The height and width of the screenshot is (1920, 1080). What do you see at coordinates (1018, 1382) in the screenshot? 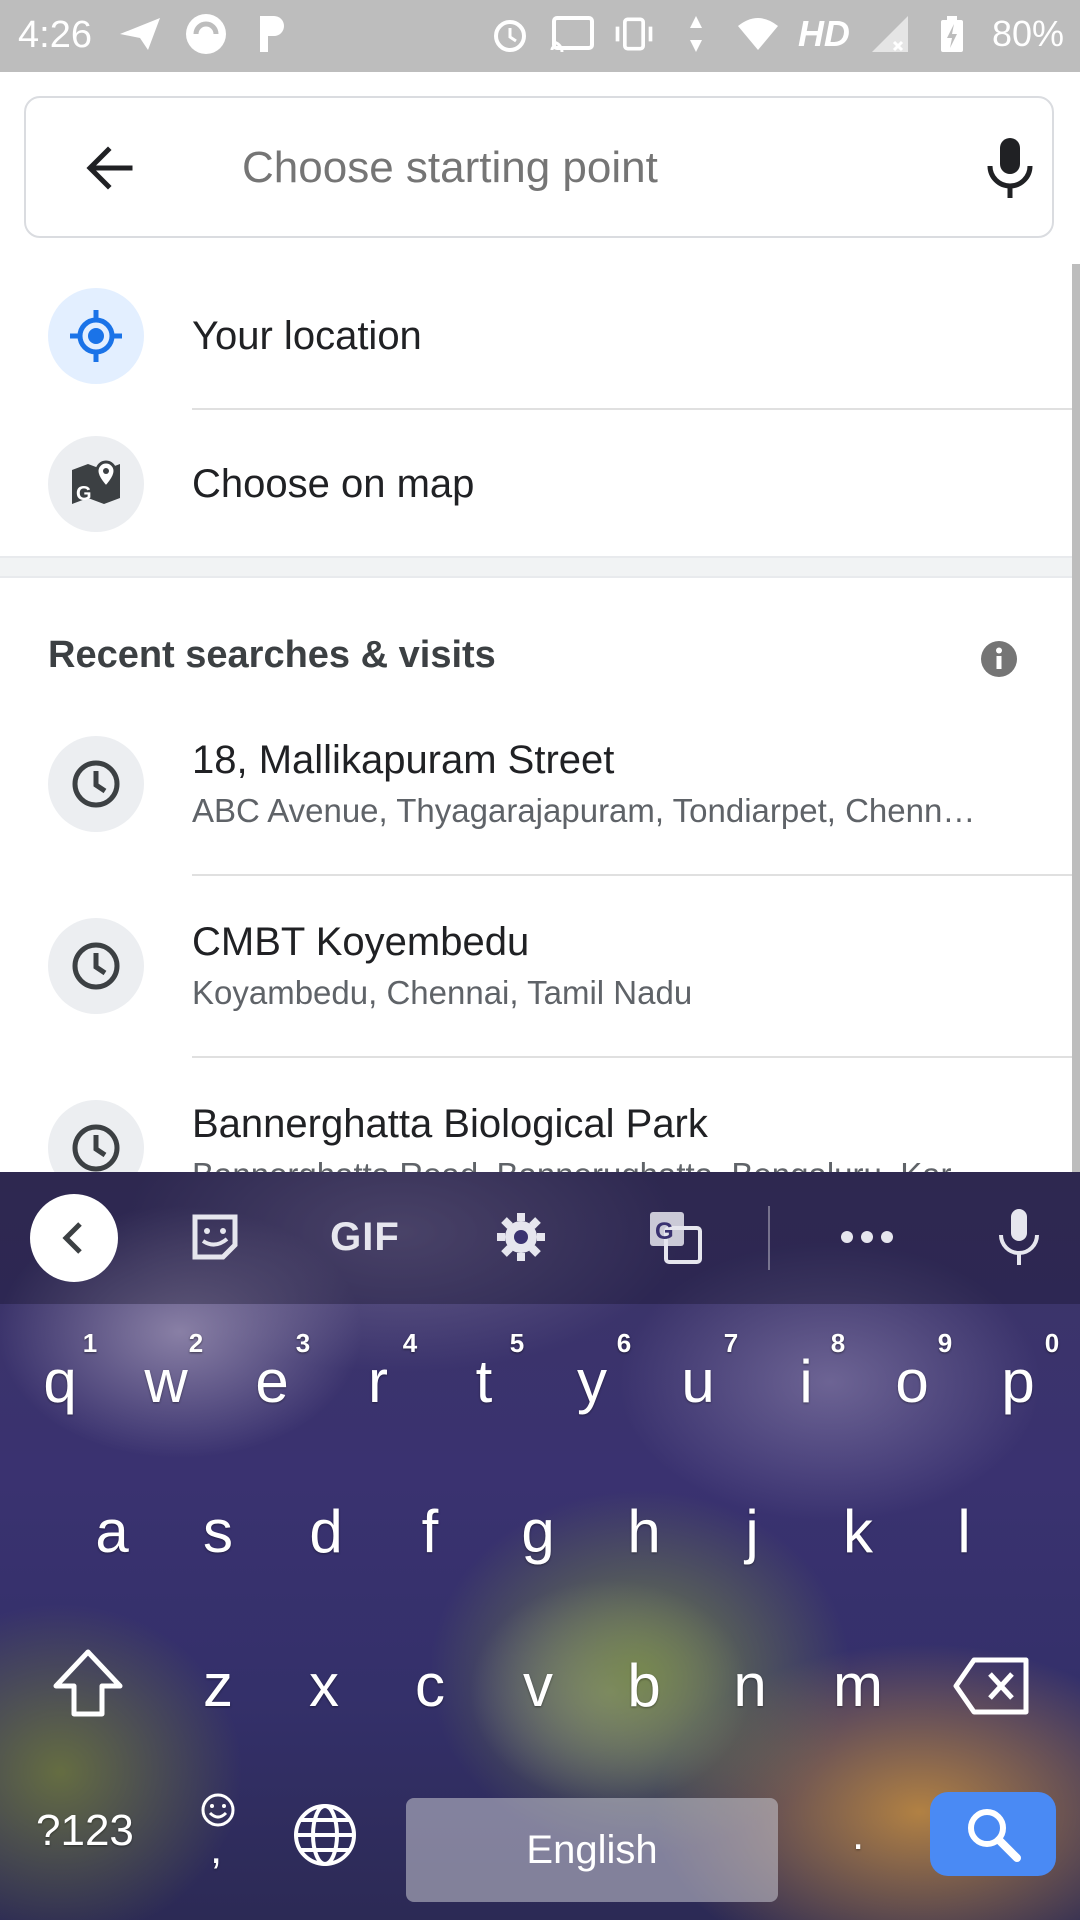
I see `key-p: p` at bounding box center [1018, 1382].